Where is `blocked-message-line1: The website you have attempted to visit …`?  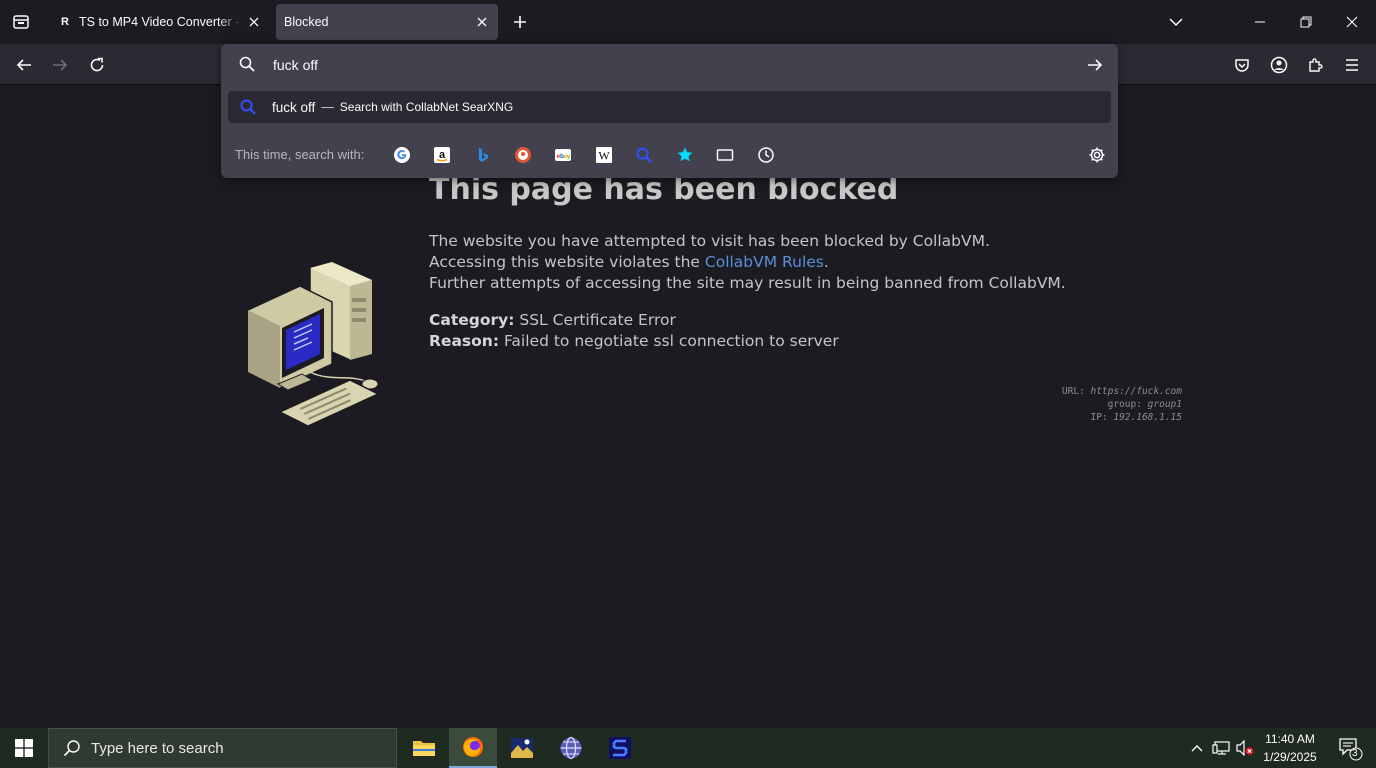
blocked-message-line1: The website you have attempted to visit … is located at coordinates (709, 241).